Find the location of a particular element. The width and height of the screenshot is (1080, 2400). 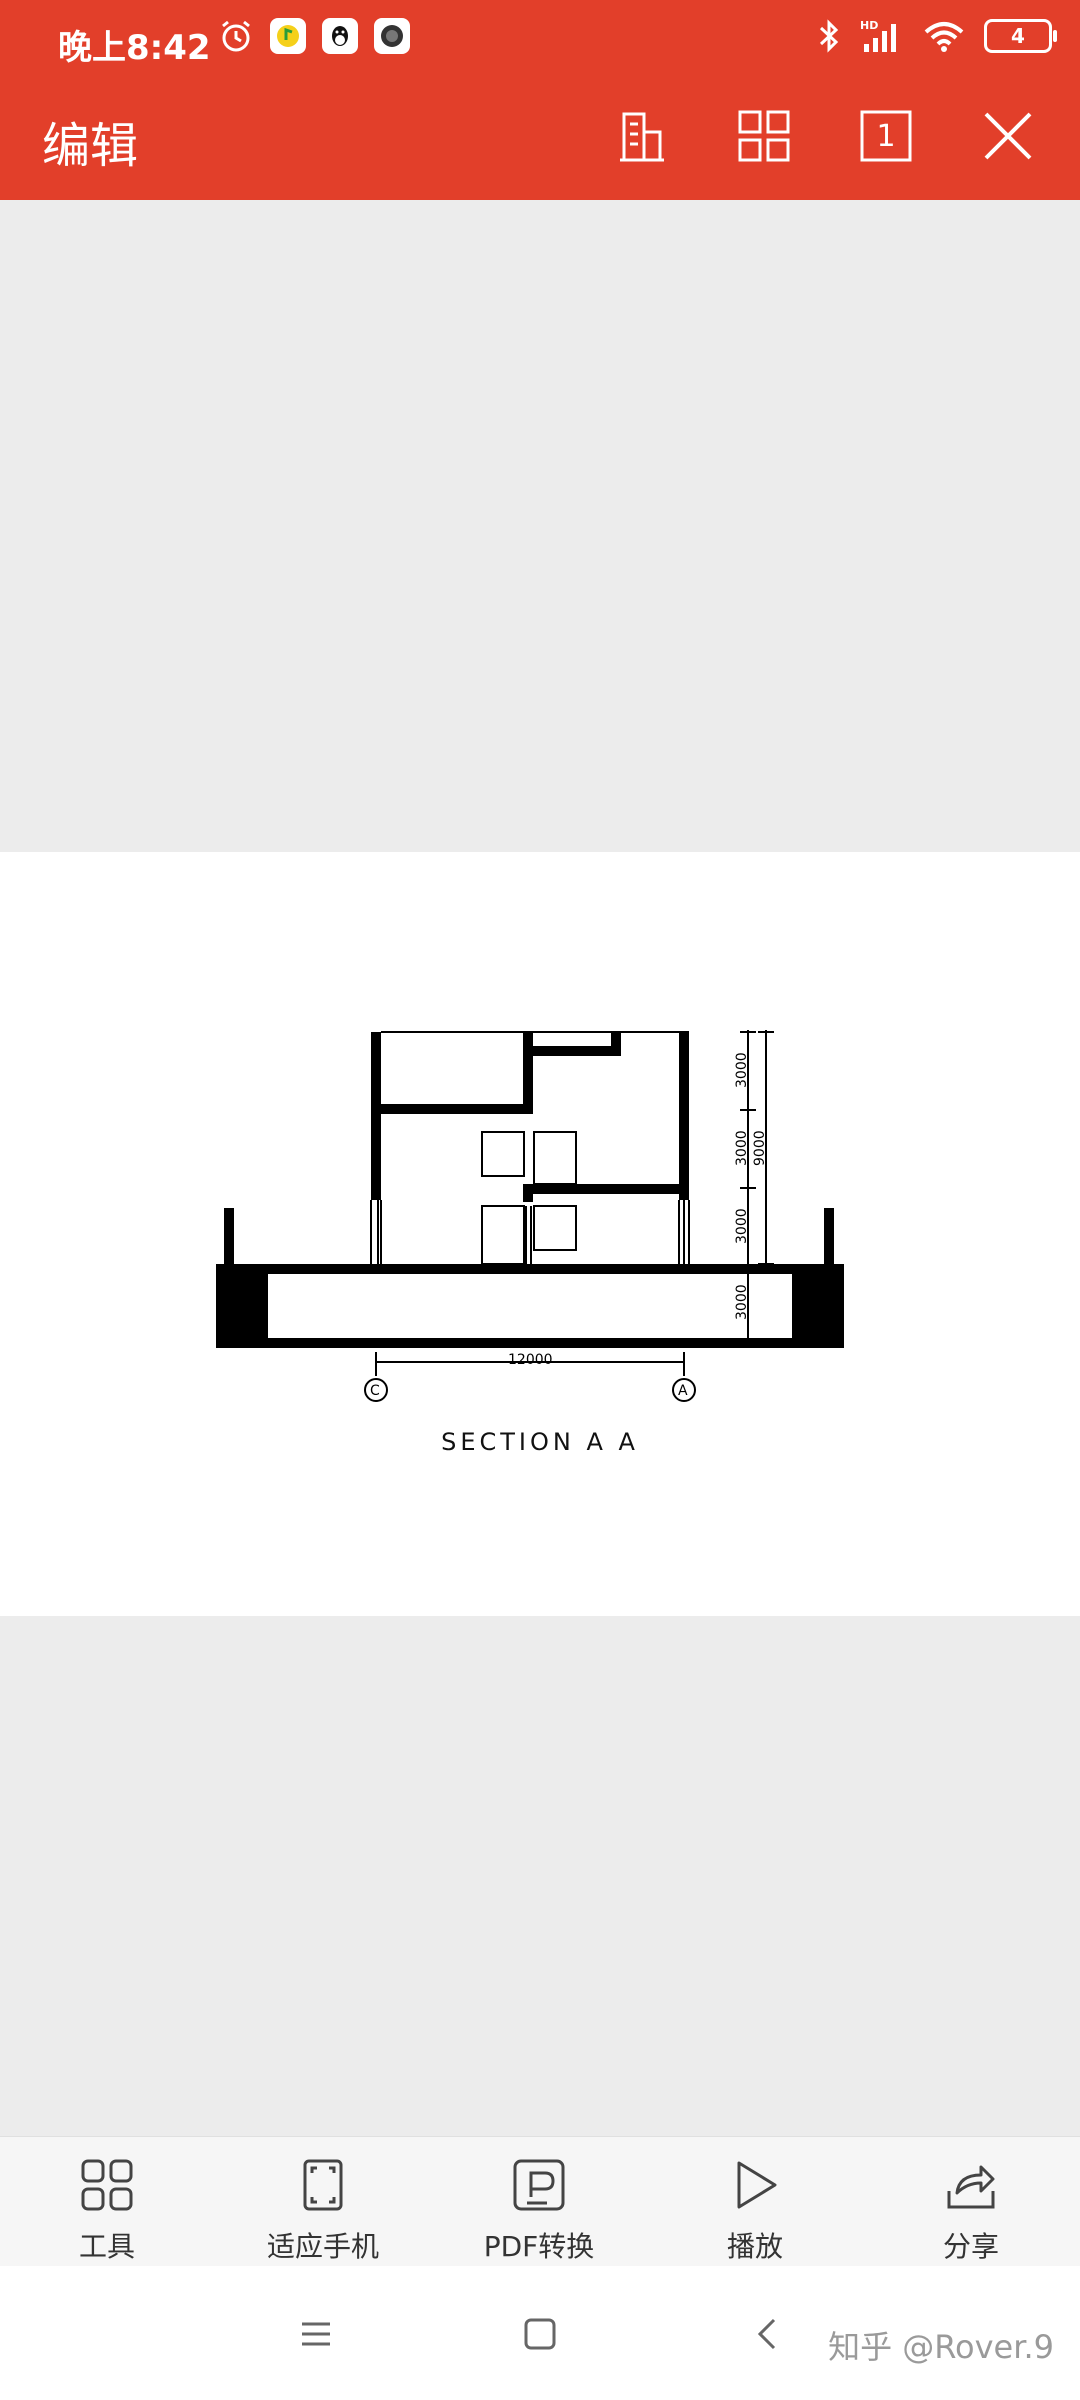

play-label: 播放 is located at coordinates (754, 2246).